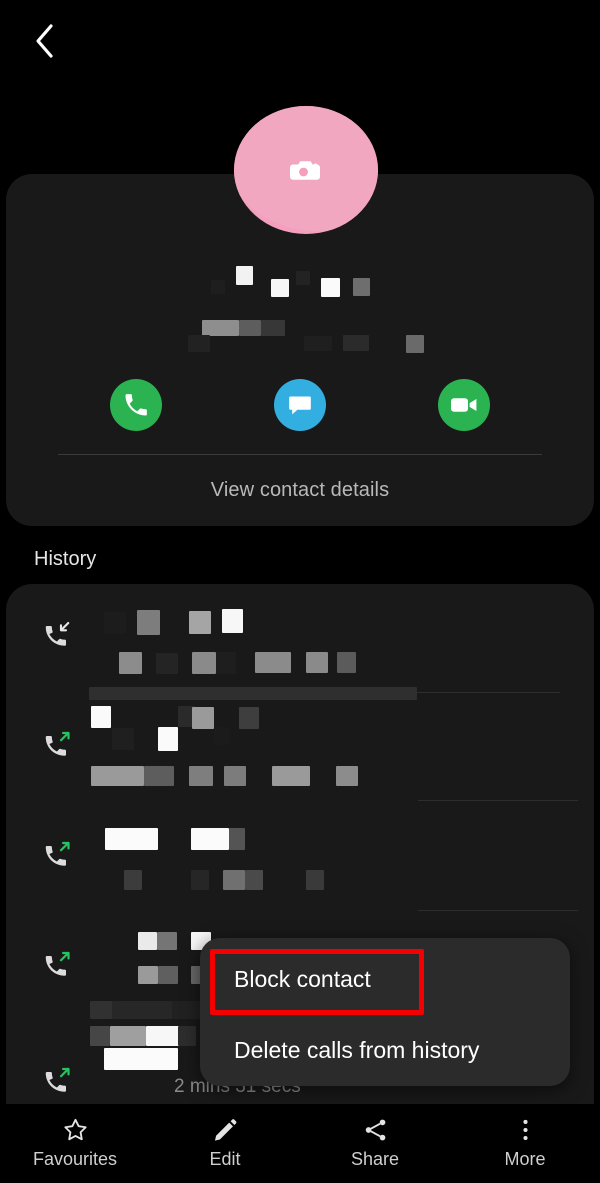  I want to click on chevron-left-icon, so click(44, 41).